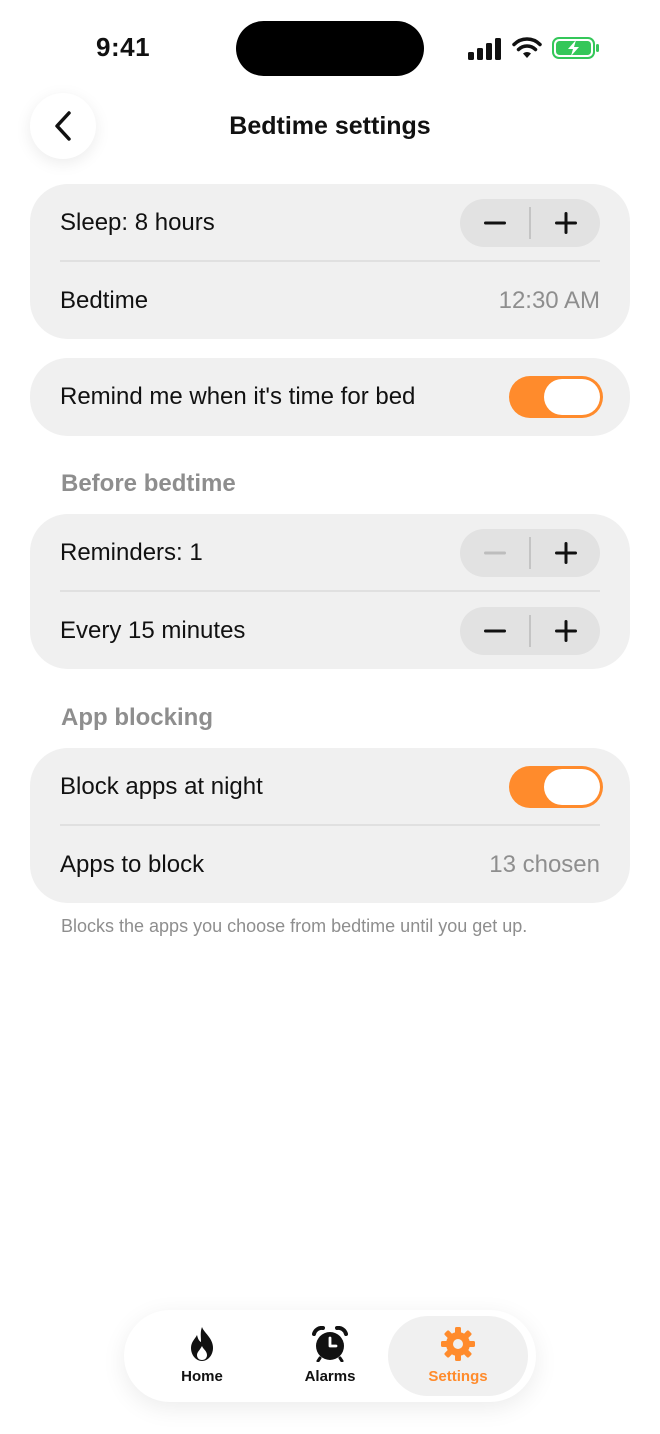 This screenshot has width=660, height=1434. Describe the element at coordinates (148, 483) in the screenshot. I see `before-bedtime-header: Before bedtime` at that location.